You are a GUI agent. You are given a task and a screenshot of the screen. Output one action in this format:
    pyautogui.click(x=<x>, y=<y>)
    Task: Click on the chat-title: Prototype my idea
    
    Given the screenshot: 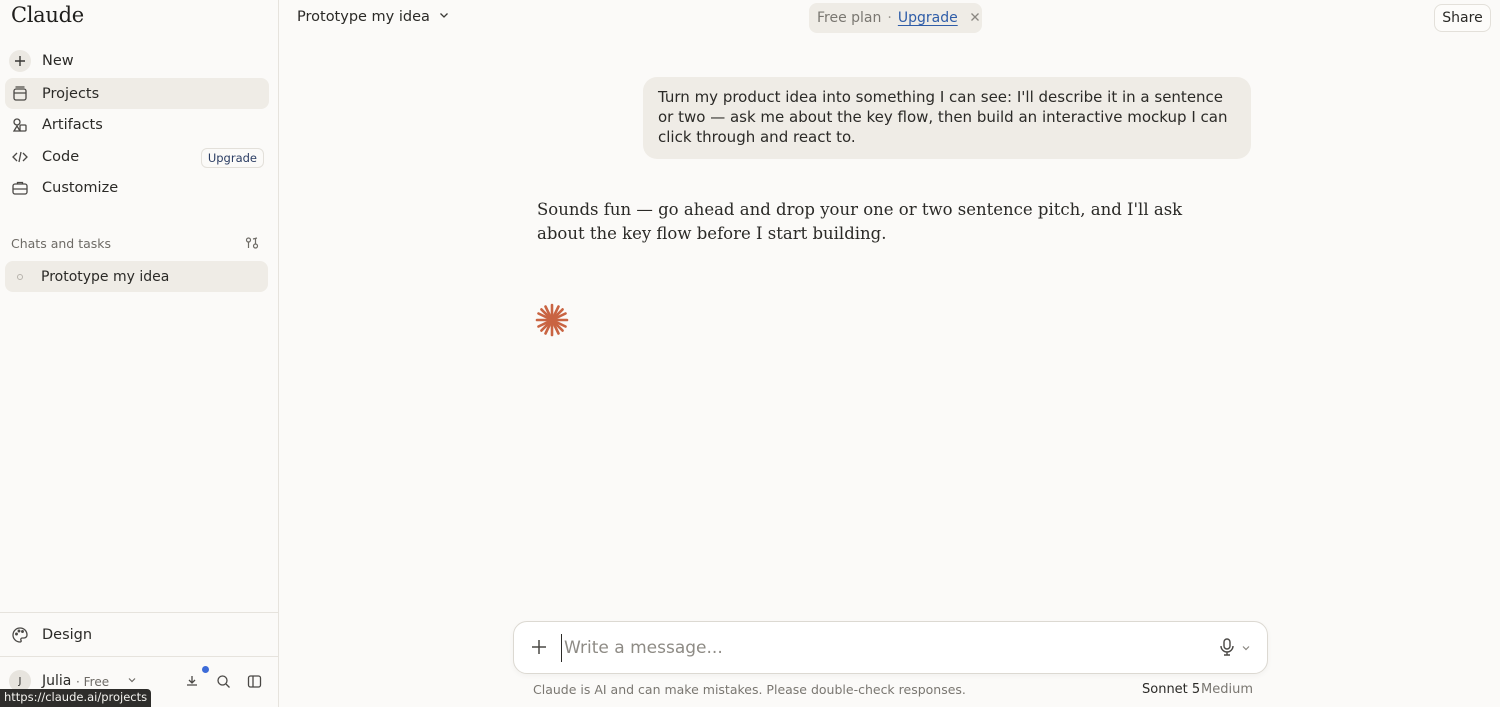 What is the action you would take?
    pyautogui.click(x=363, y=17)
    